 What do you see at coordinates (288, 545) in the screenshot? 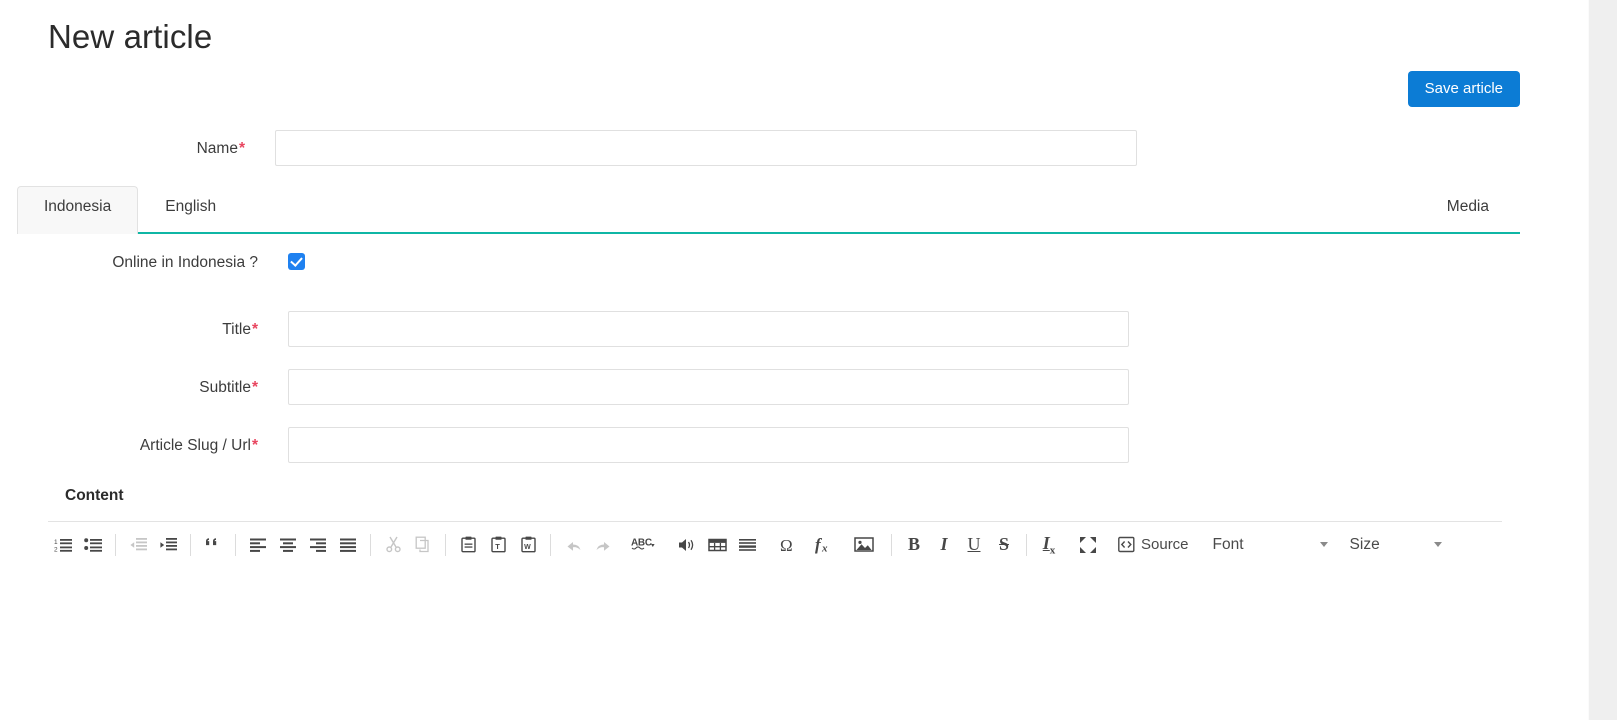
I see `align-center-icon` at bounding box center [288, 545].